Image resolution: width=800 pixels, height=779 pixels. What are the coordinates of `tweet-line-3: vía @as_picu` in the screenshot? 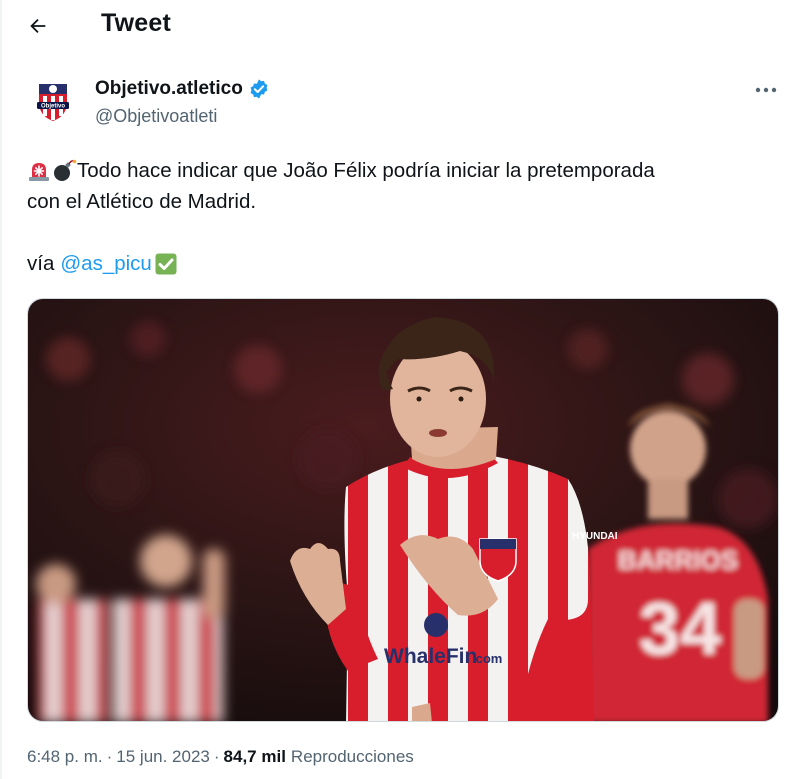 It's located at (397, 263).